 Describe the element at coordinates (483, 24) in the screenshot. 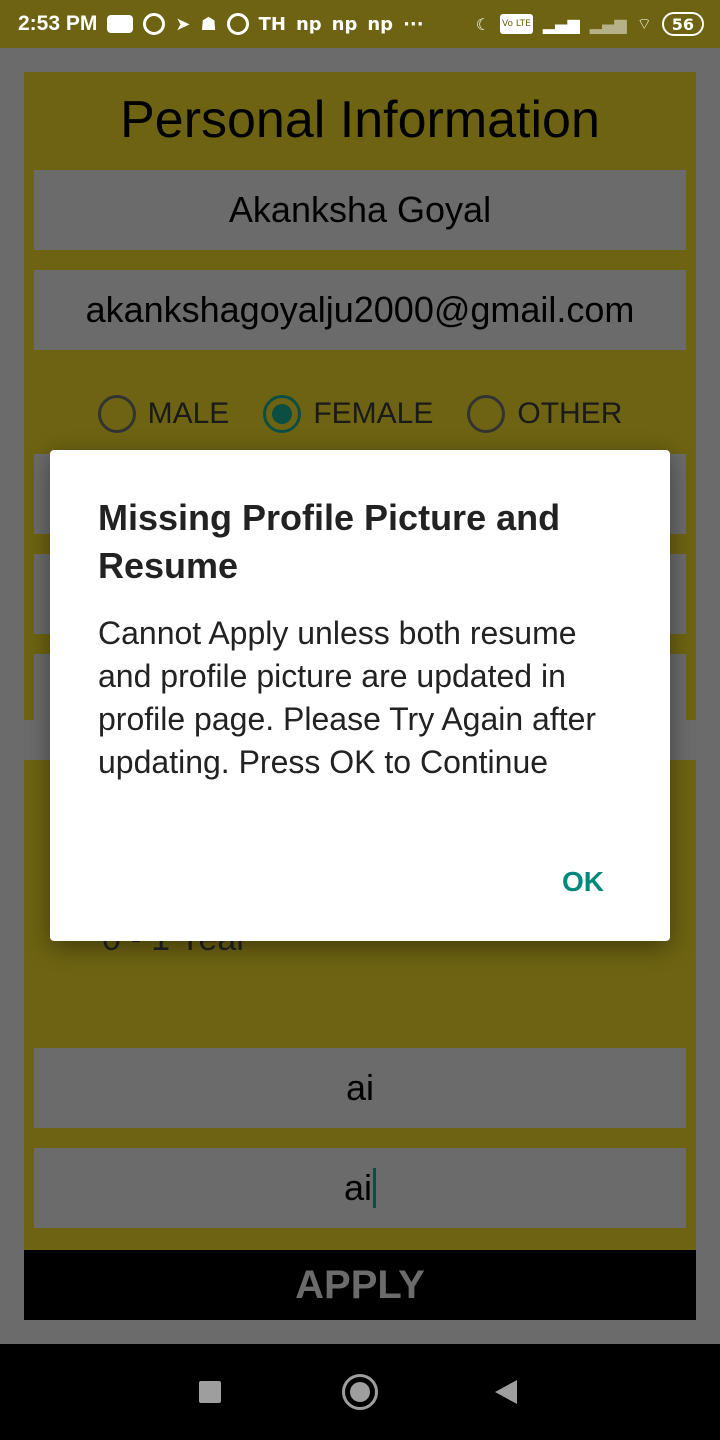

I see `moon-icon: ☾` at that location.